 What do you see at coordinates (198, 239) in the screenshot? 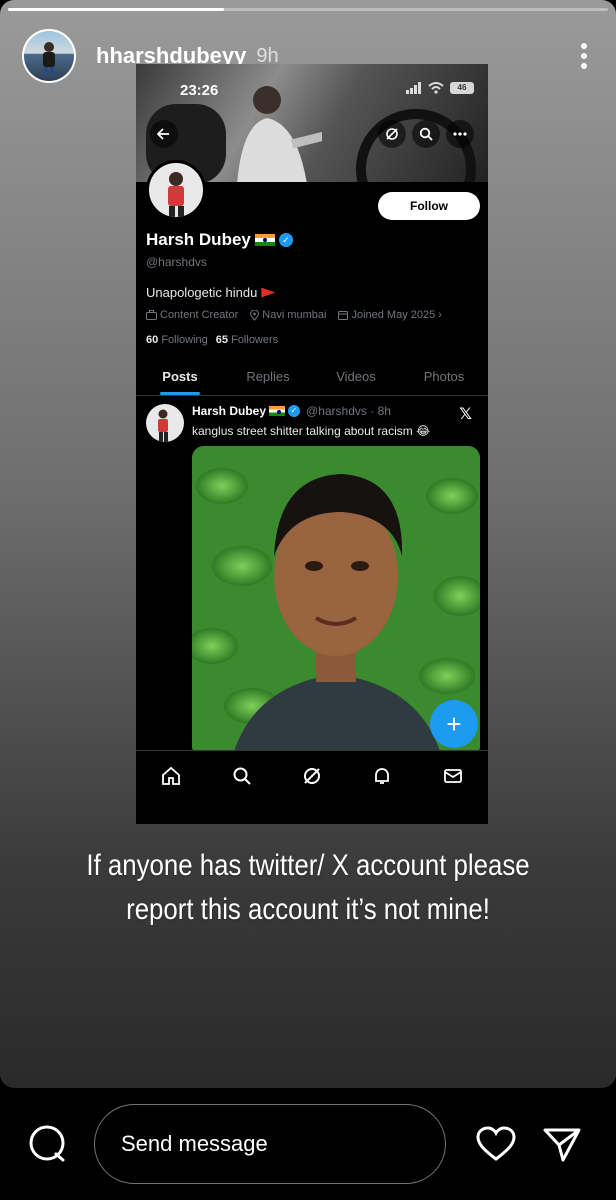
I see `profile-name: Harsh Dubey` at bounding box center [198, 239].